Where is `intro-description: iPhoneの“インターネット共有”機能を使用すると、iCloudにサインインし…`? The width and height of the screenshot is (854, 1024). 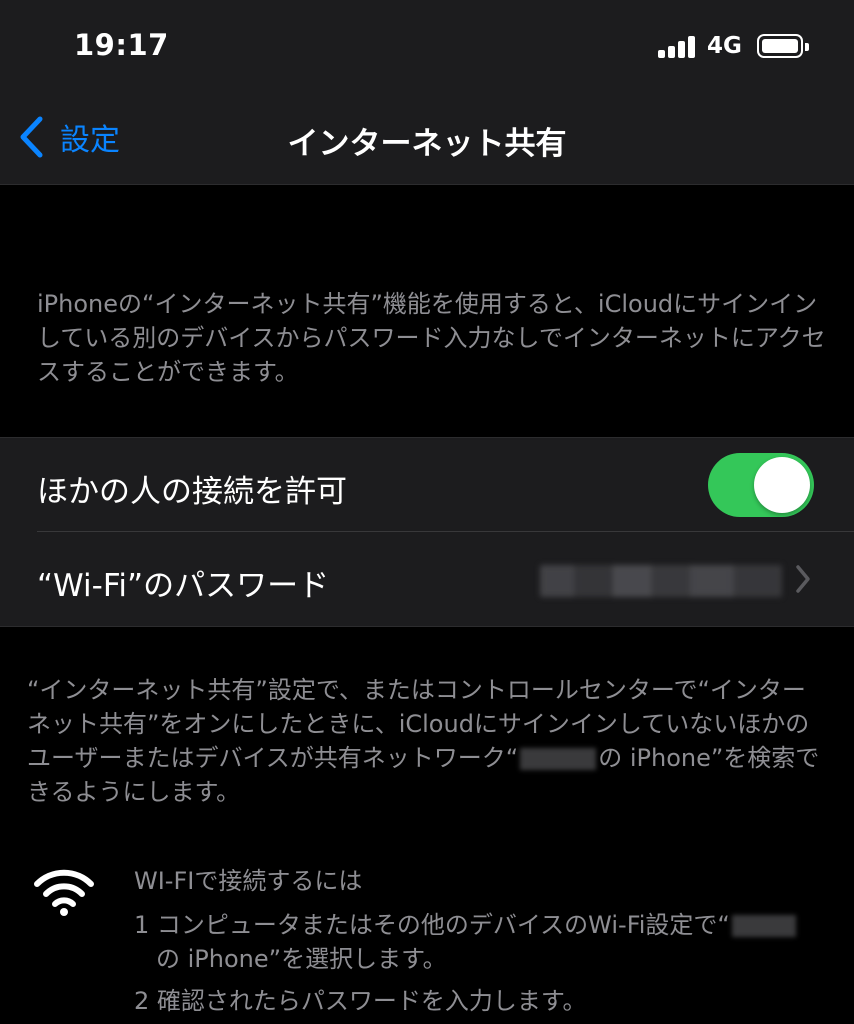
intro-description: iPhoneの“インターネット共有”機能を使用すると、iCloudにサインインし… is located at coordinates (431, 338).